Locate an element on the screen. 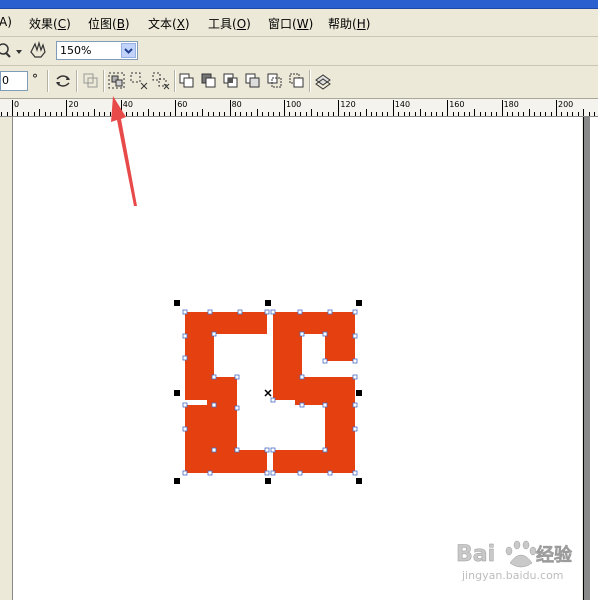  combine-icon is located at coordinates (90, 80).